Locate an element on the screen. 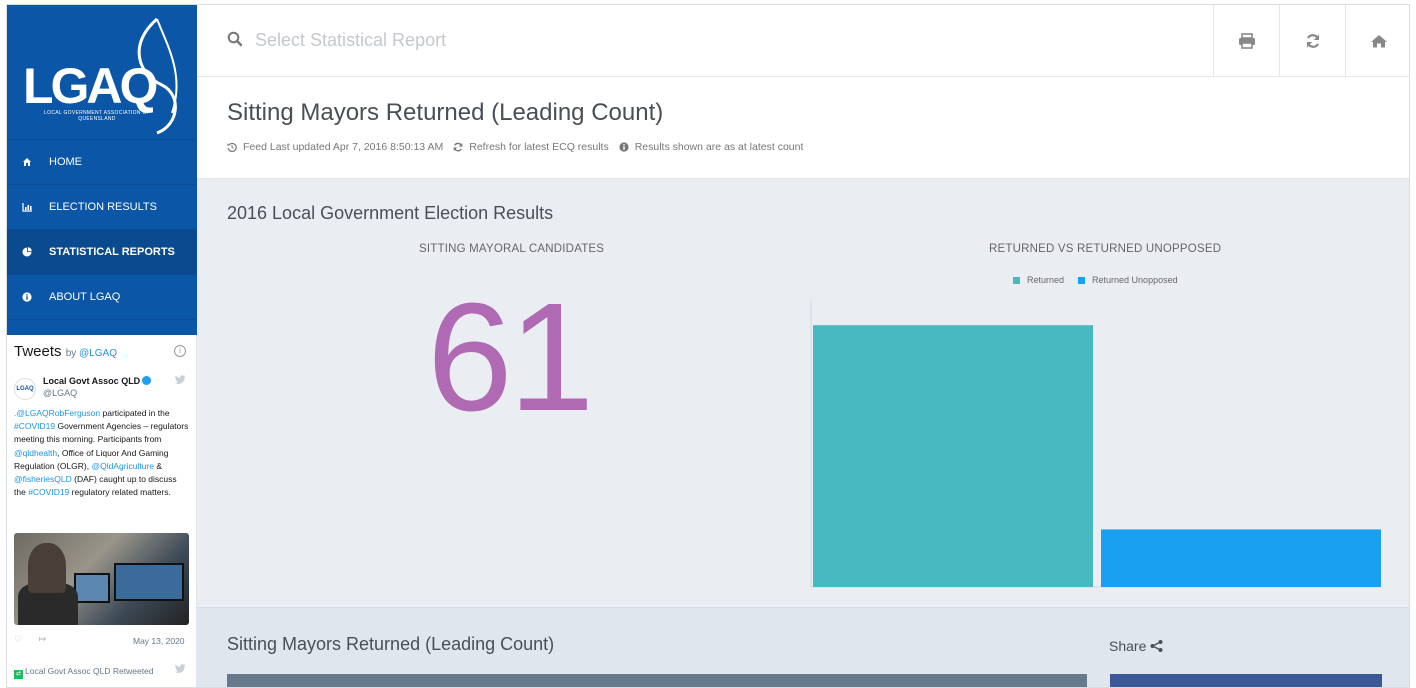 The width and height of the screenshot is (1416, 688). history-icon is located at coordinates (232, 147).